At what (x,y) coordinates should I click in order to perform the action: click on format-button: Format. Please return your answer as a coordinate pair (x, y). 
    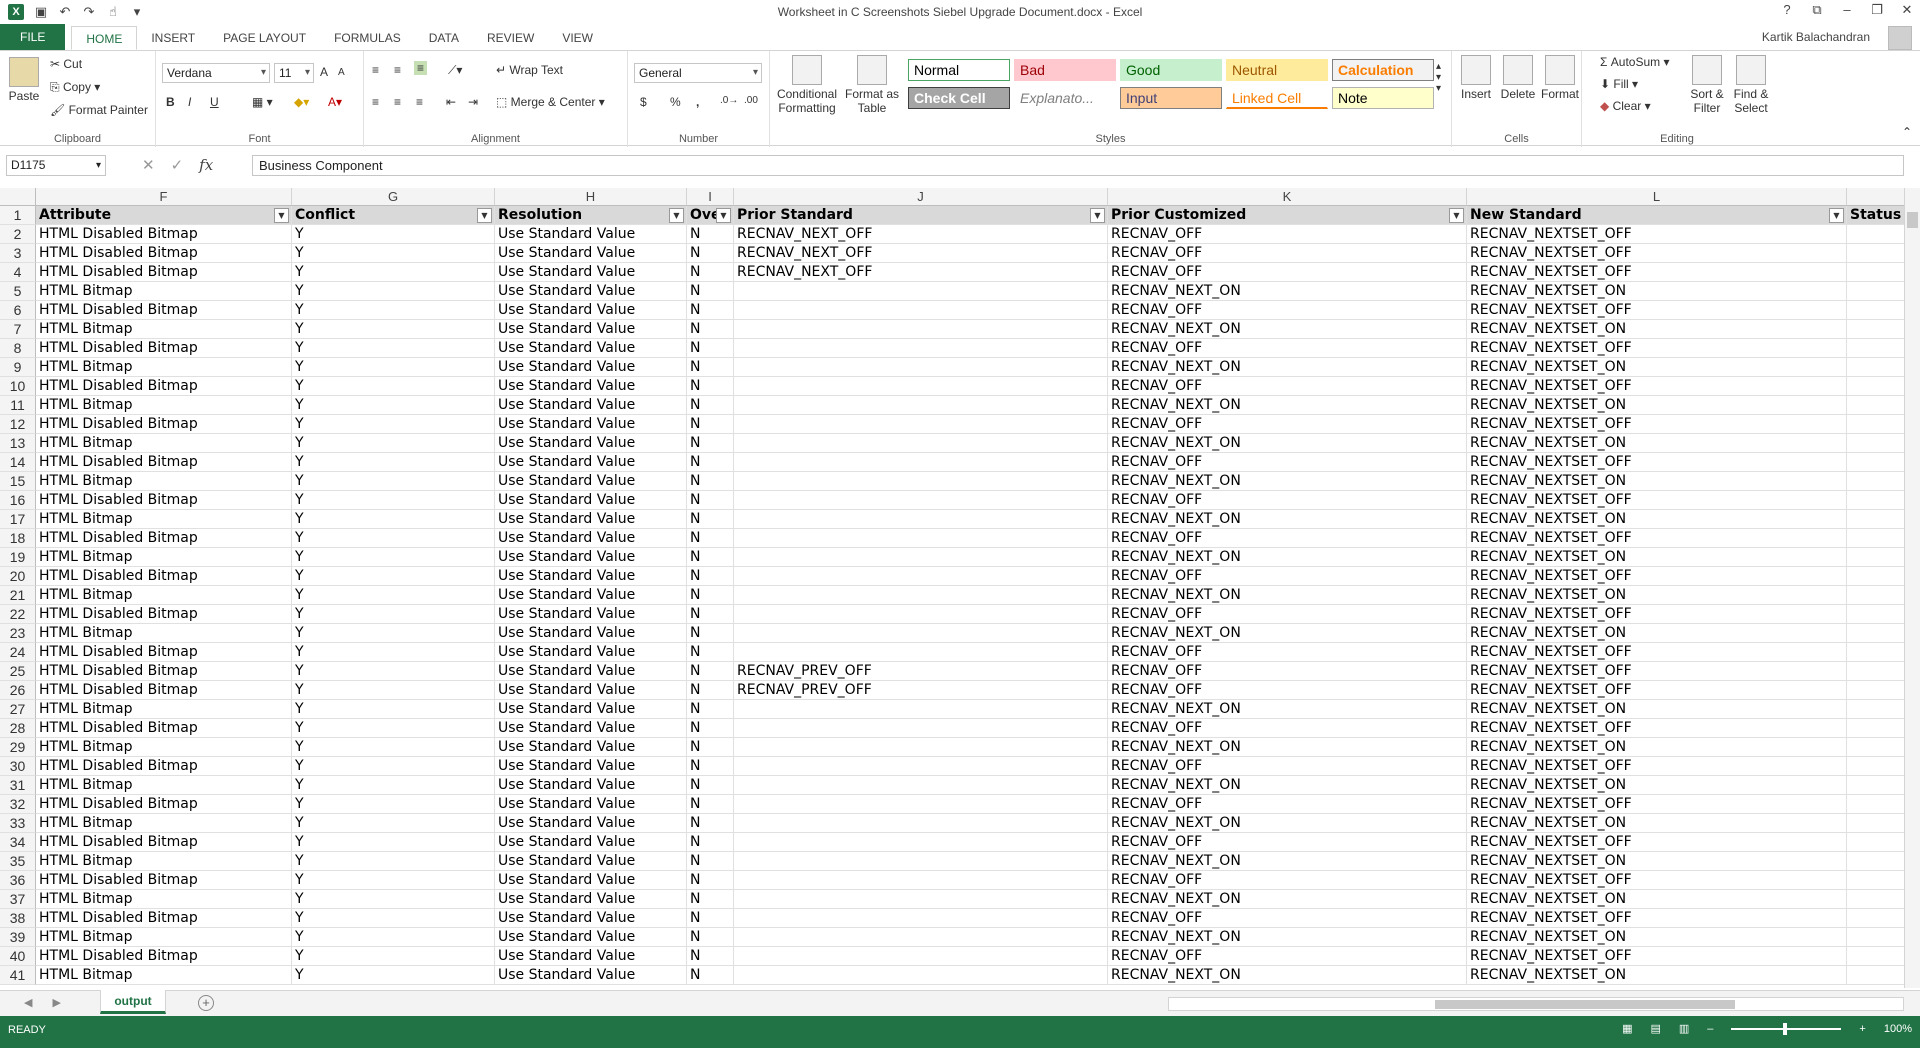
    Looking at the image, I should click on (1560, 78).